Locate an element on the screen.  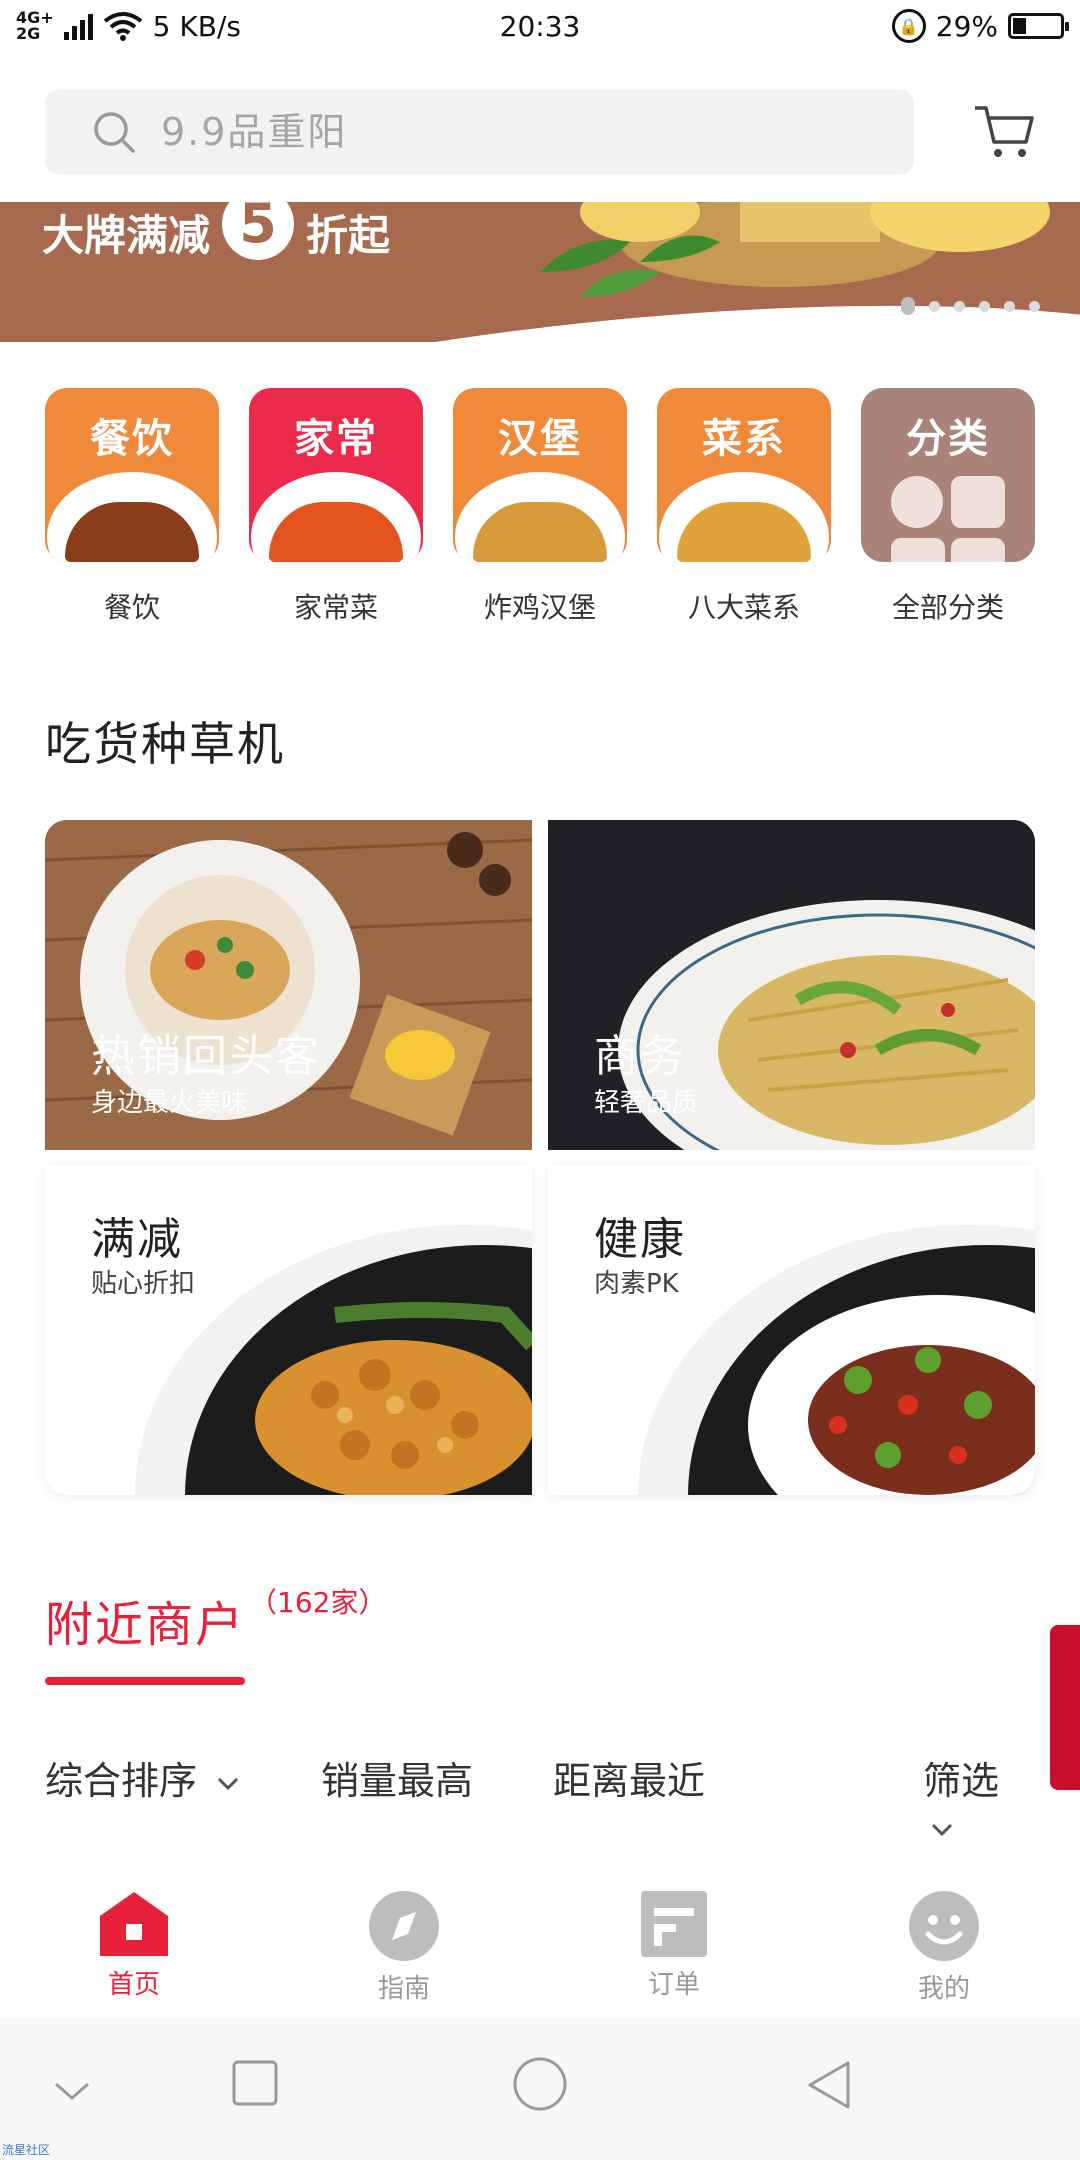
cart-icon is located at coordinates (1005, 131).